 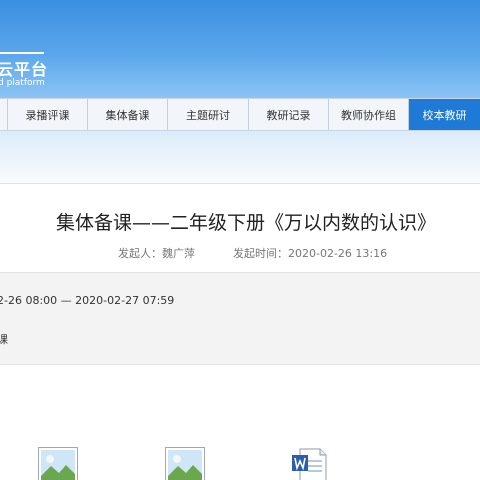 I want to click on page-title: 集体备课——二年级下册《万以内数的认识》, so click(x=246, y=223).